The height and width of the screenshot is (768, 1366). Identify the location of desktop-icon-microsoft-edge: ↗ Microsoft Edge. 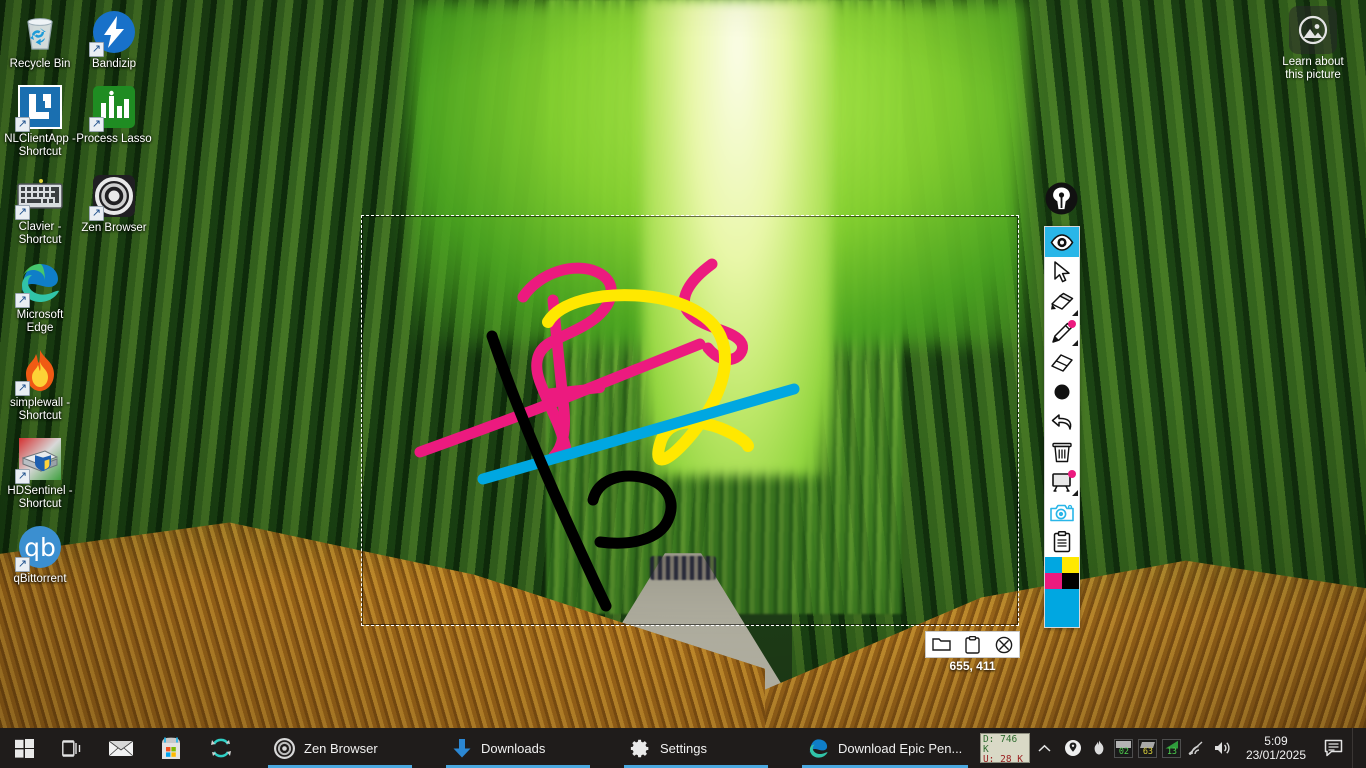
(40, 295).